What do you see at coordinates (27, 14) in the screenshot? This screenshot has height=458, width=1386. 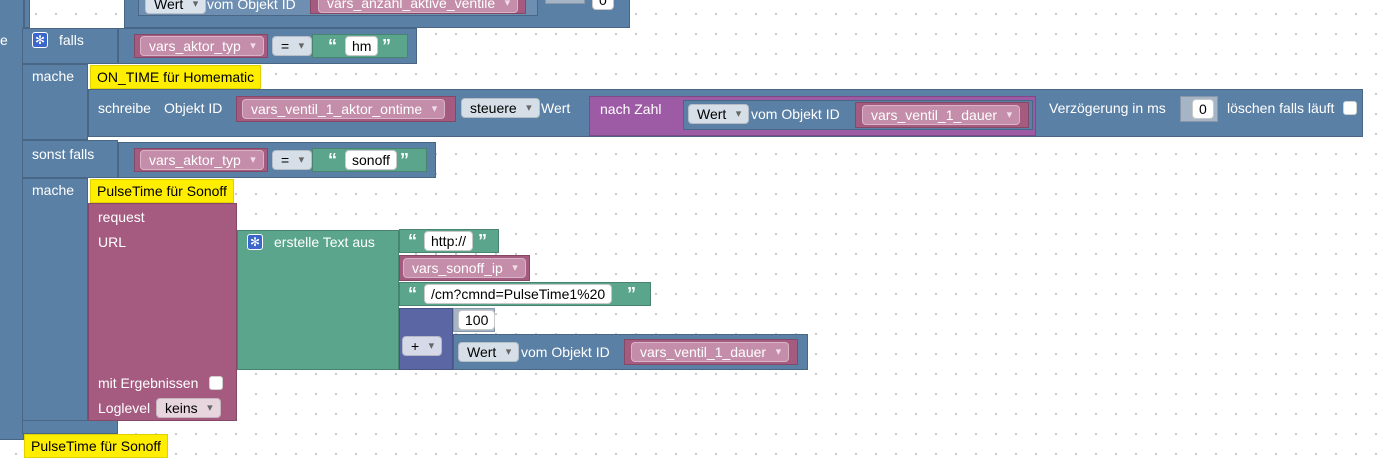 I see `if-block-spine-inner` at bounding box center [27, 14].